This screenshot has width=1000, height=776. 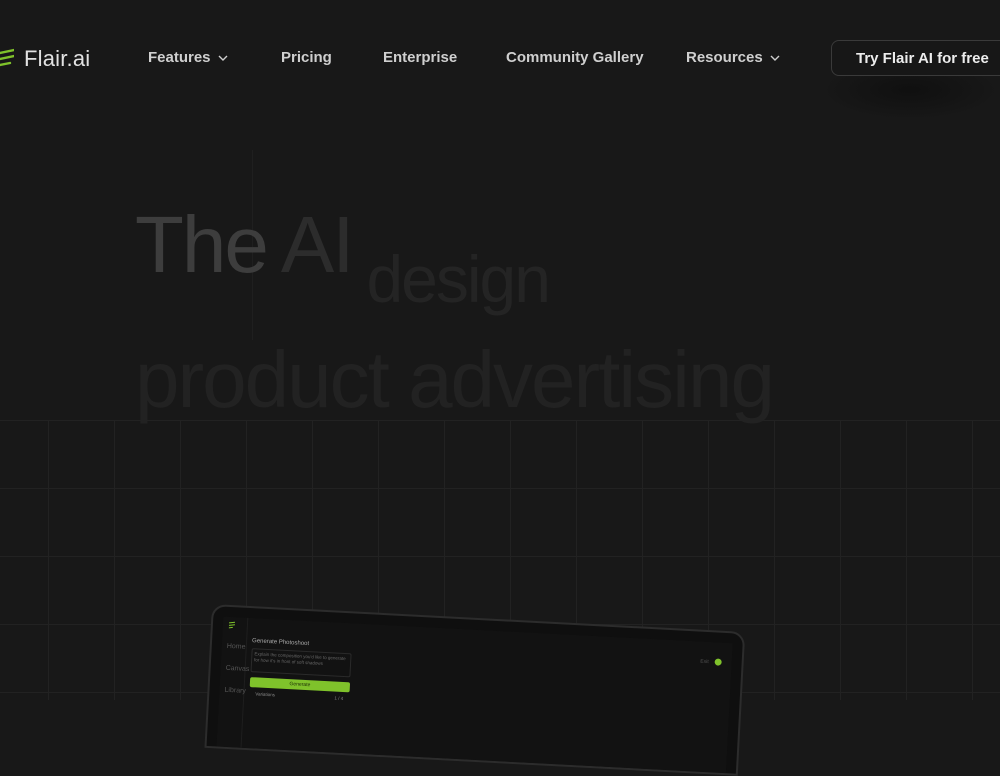 I want to click on hero-headline-line2: product advertising, so click(x=455, y=379).